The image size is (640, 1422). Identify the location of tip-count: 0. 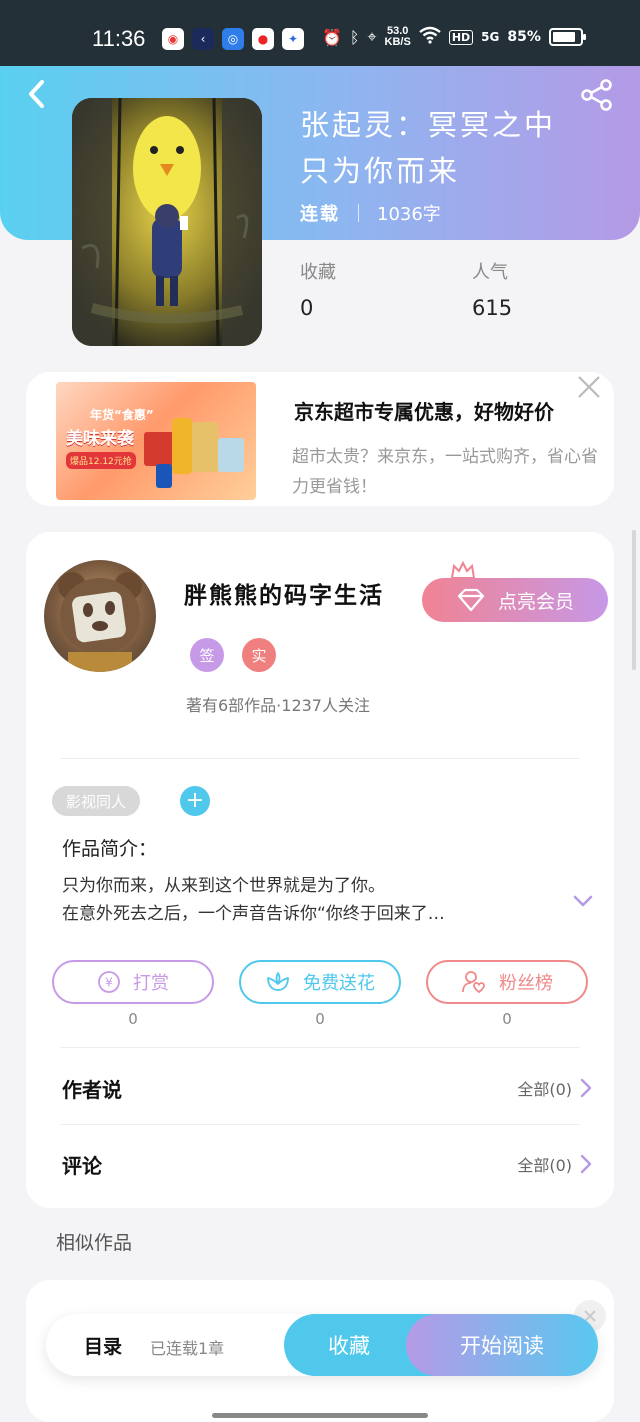
(133, 1019).